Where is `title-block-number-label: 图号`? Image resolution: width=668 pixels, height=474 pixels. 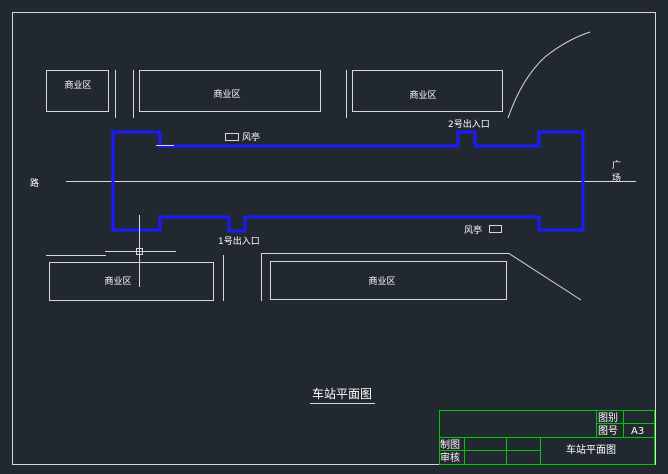 title-block-number-label: 图号 is located at coordinates (608, 431).